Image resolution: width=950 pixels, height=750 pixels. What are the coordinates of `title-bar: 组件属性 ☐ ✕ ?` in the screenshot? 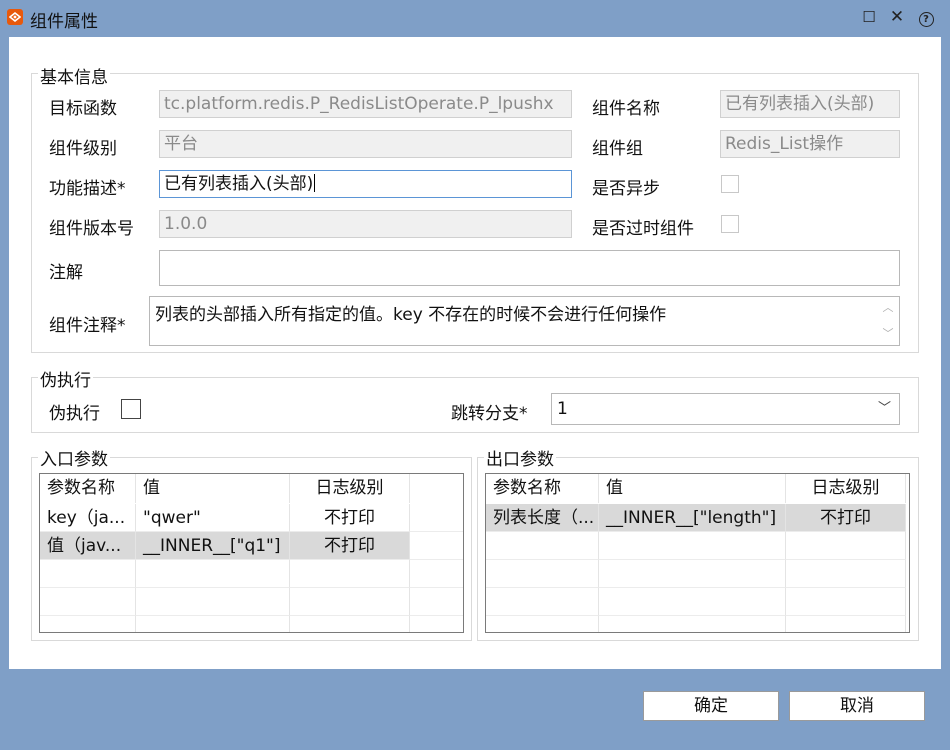 It's located at (475, 18).